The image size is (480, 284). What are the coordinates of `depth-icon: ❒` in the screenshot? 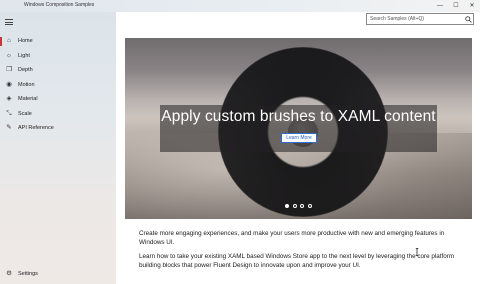 It's located at (9, 69).